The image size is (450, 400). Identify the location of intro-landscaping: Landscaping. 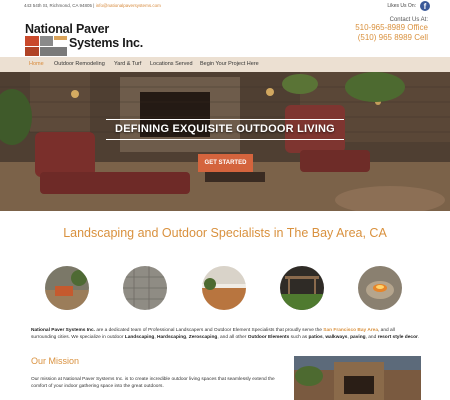
(139, 338).